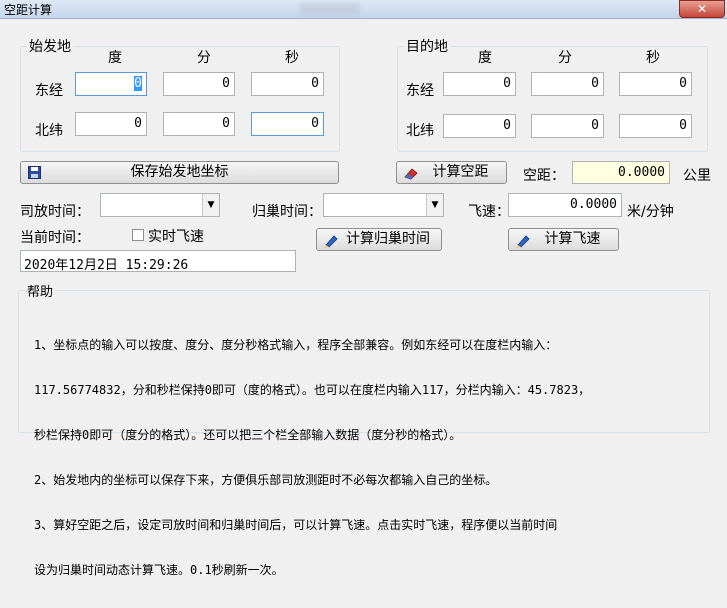 Image resolution: width=727 pixels, height=608 pixels. I want to click on origin-lat-sec-input: 0, so click(287, 124).